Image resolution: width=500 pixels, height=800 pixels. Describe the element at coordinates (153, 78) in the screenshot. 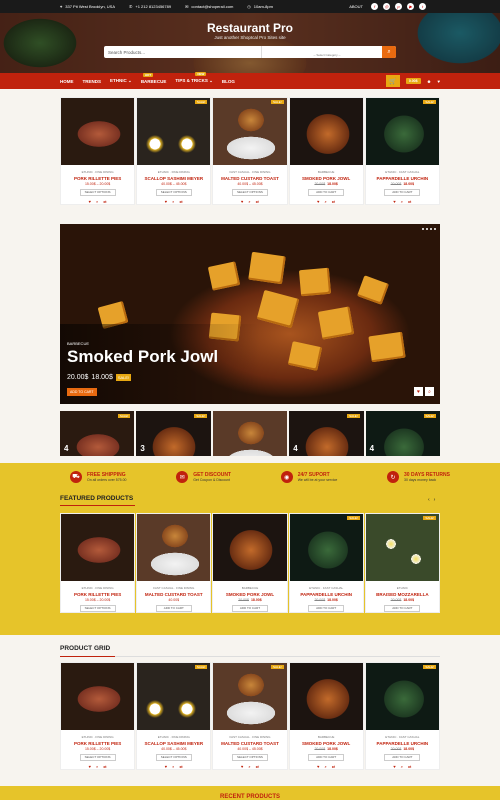

I see `nav-barbecue: HOT BARBECUE` at that location.